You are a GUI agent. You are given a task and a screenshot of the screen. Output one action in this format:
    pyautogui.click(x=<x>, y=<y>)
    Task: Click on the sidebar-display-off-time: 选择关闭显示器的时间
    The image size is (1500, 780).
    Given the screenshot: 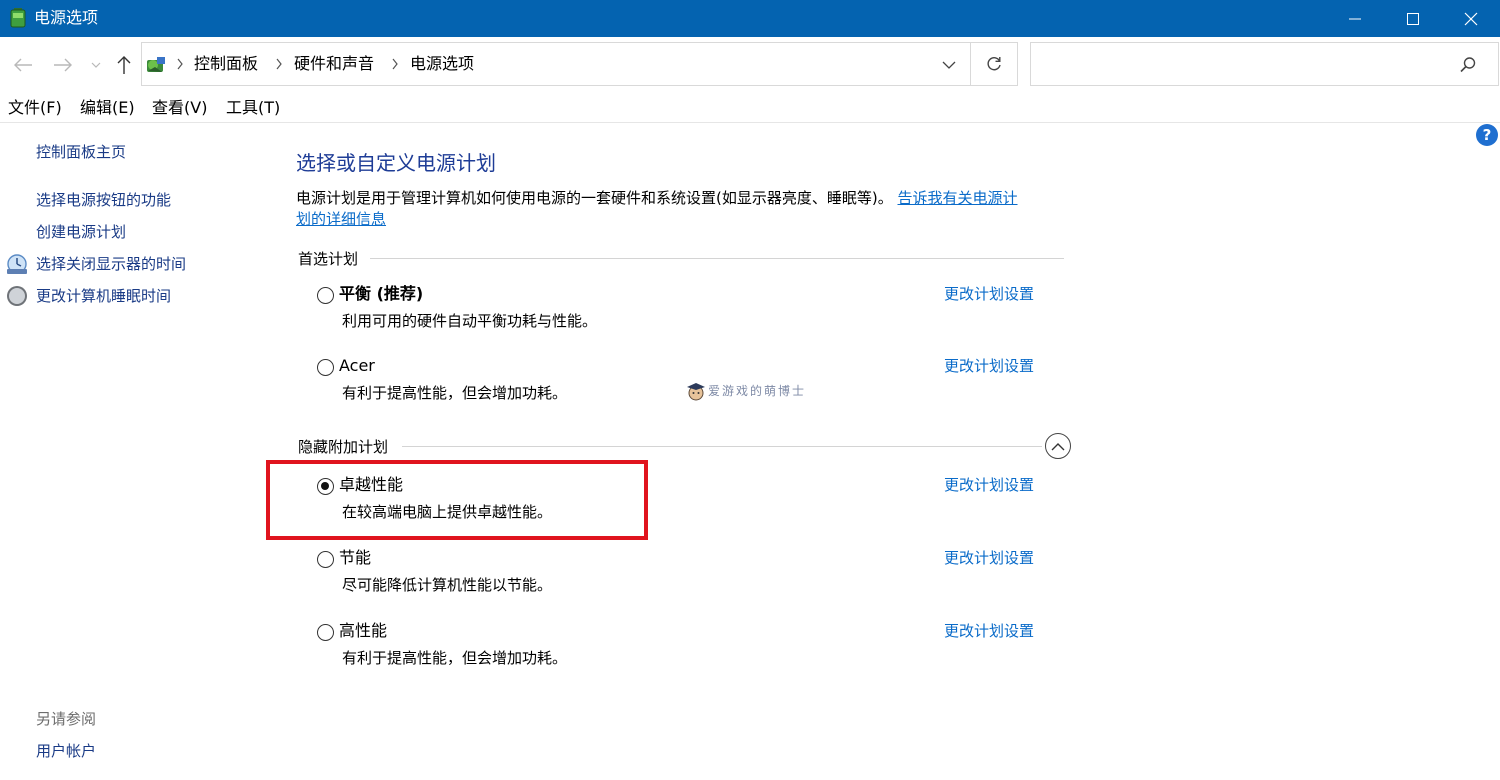 What is the action you would take?
    pyautogui.click(x=111, y=264)
    